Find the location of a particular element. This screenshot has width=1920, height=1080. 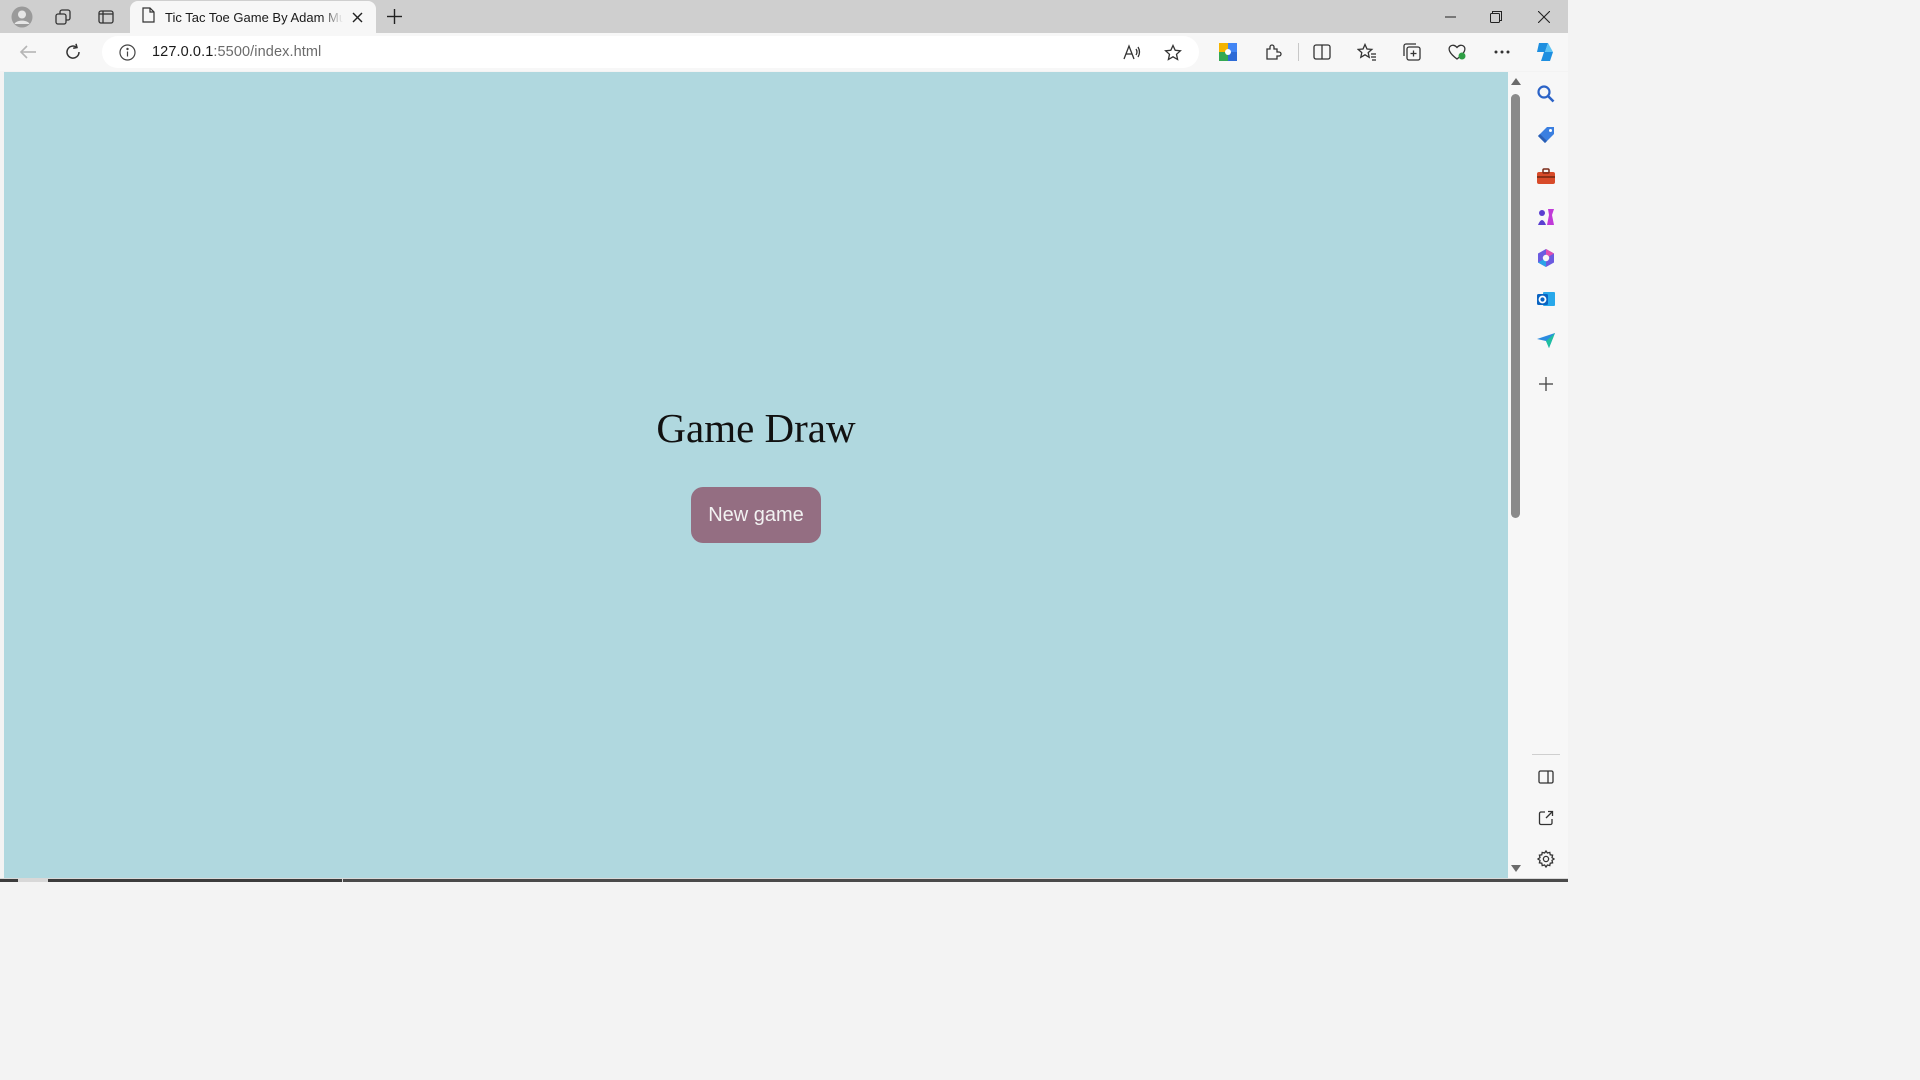

microsoft-365-icon is located at coordinates (1546, 258).